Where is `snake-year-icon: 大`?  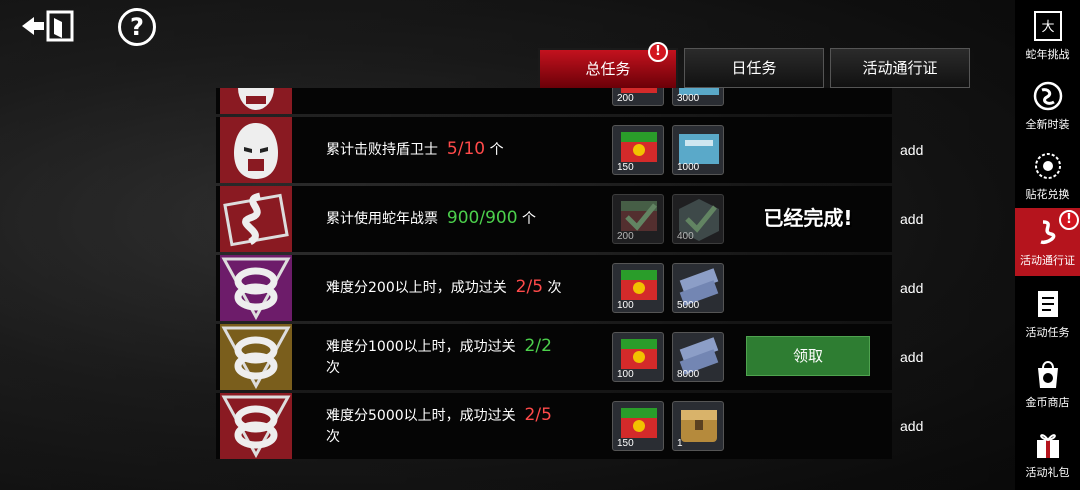
snake-year-icon: 大 is located at coordinates (1048, 26).